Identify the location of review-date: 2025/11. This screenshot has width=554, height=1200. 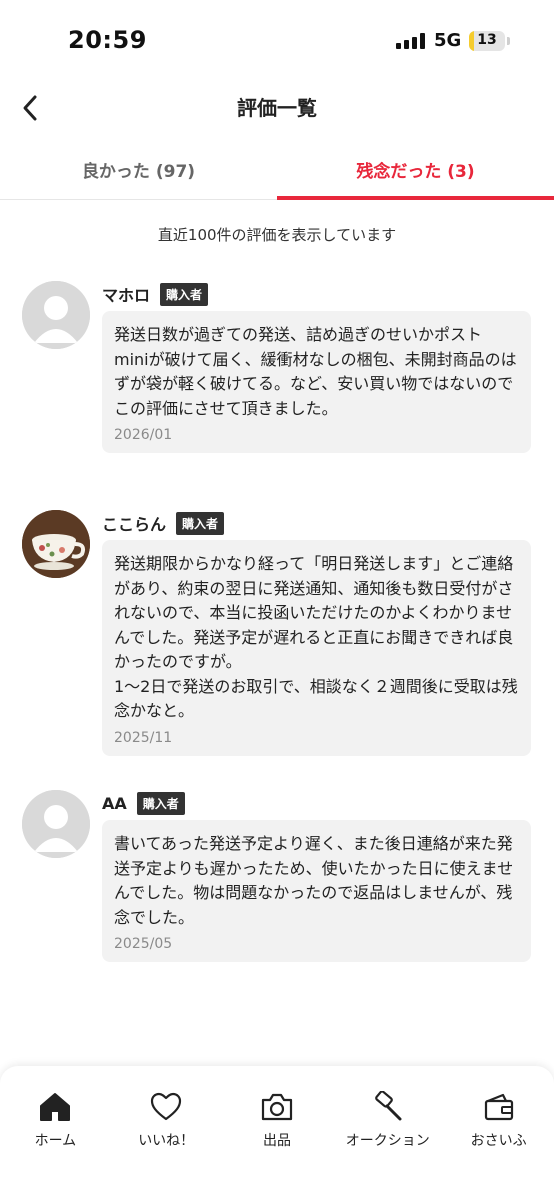
(143, 737).